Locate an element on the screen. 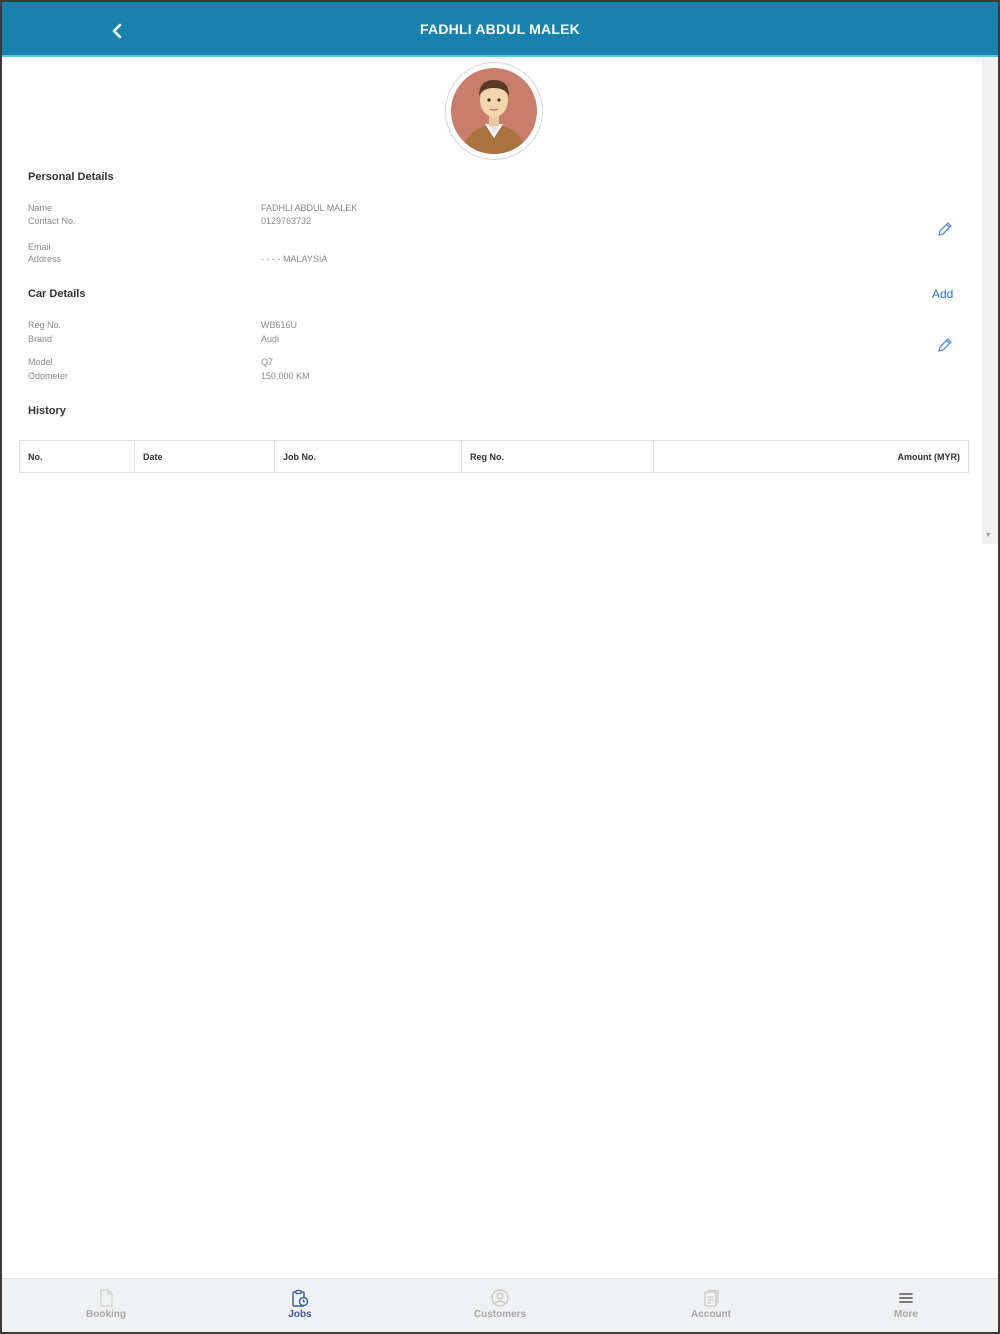 This screenshot has height=1334, width=1000. nav-item-account: Account is located at coordinates (711, 1305).